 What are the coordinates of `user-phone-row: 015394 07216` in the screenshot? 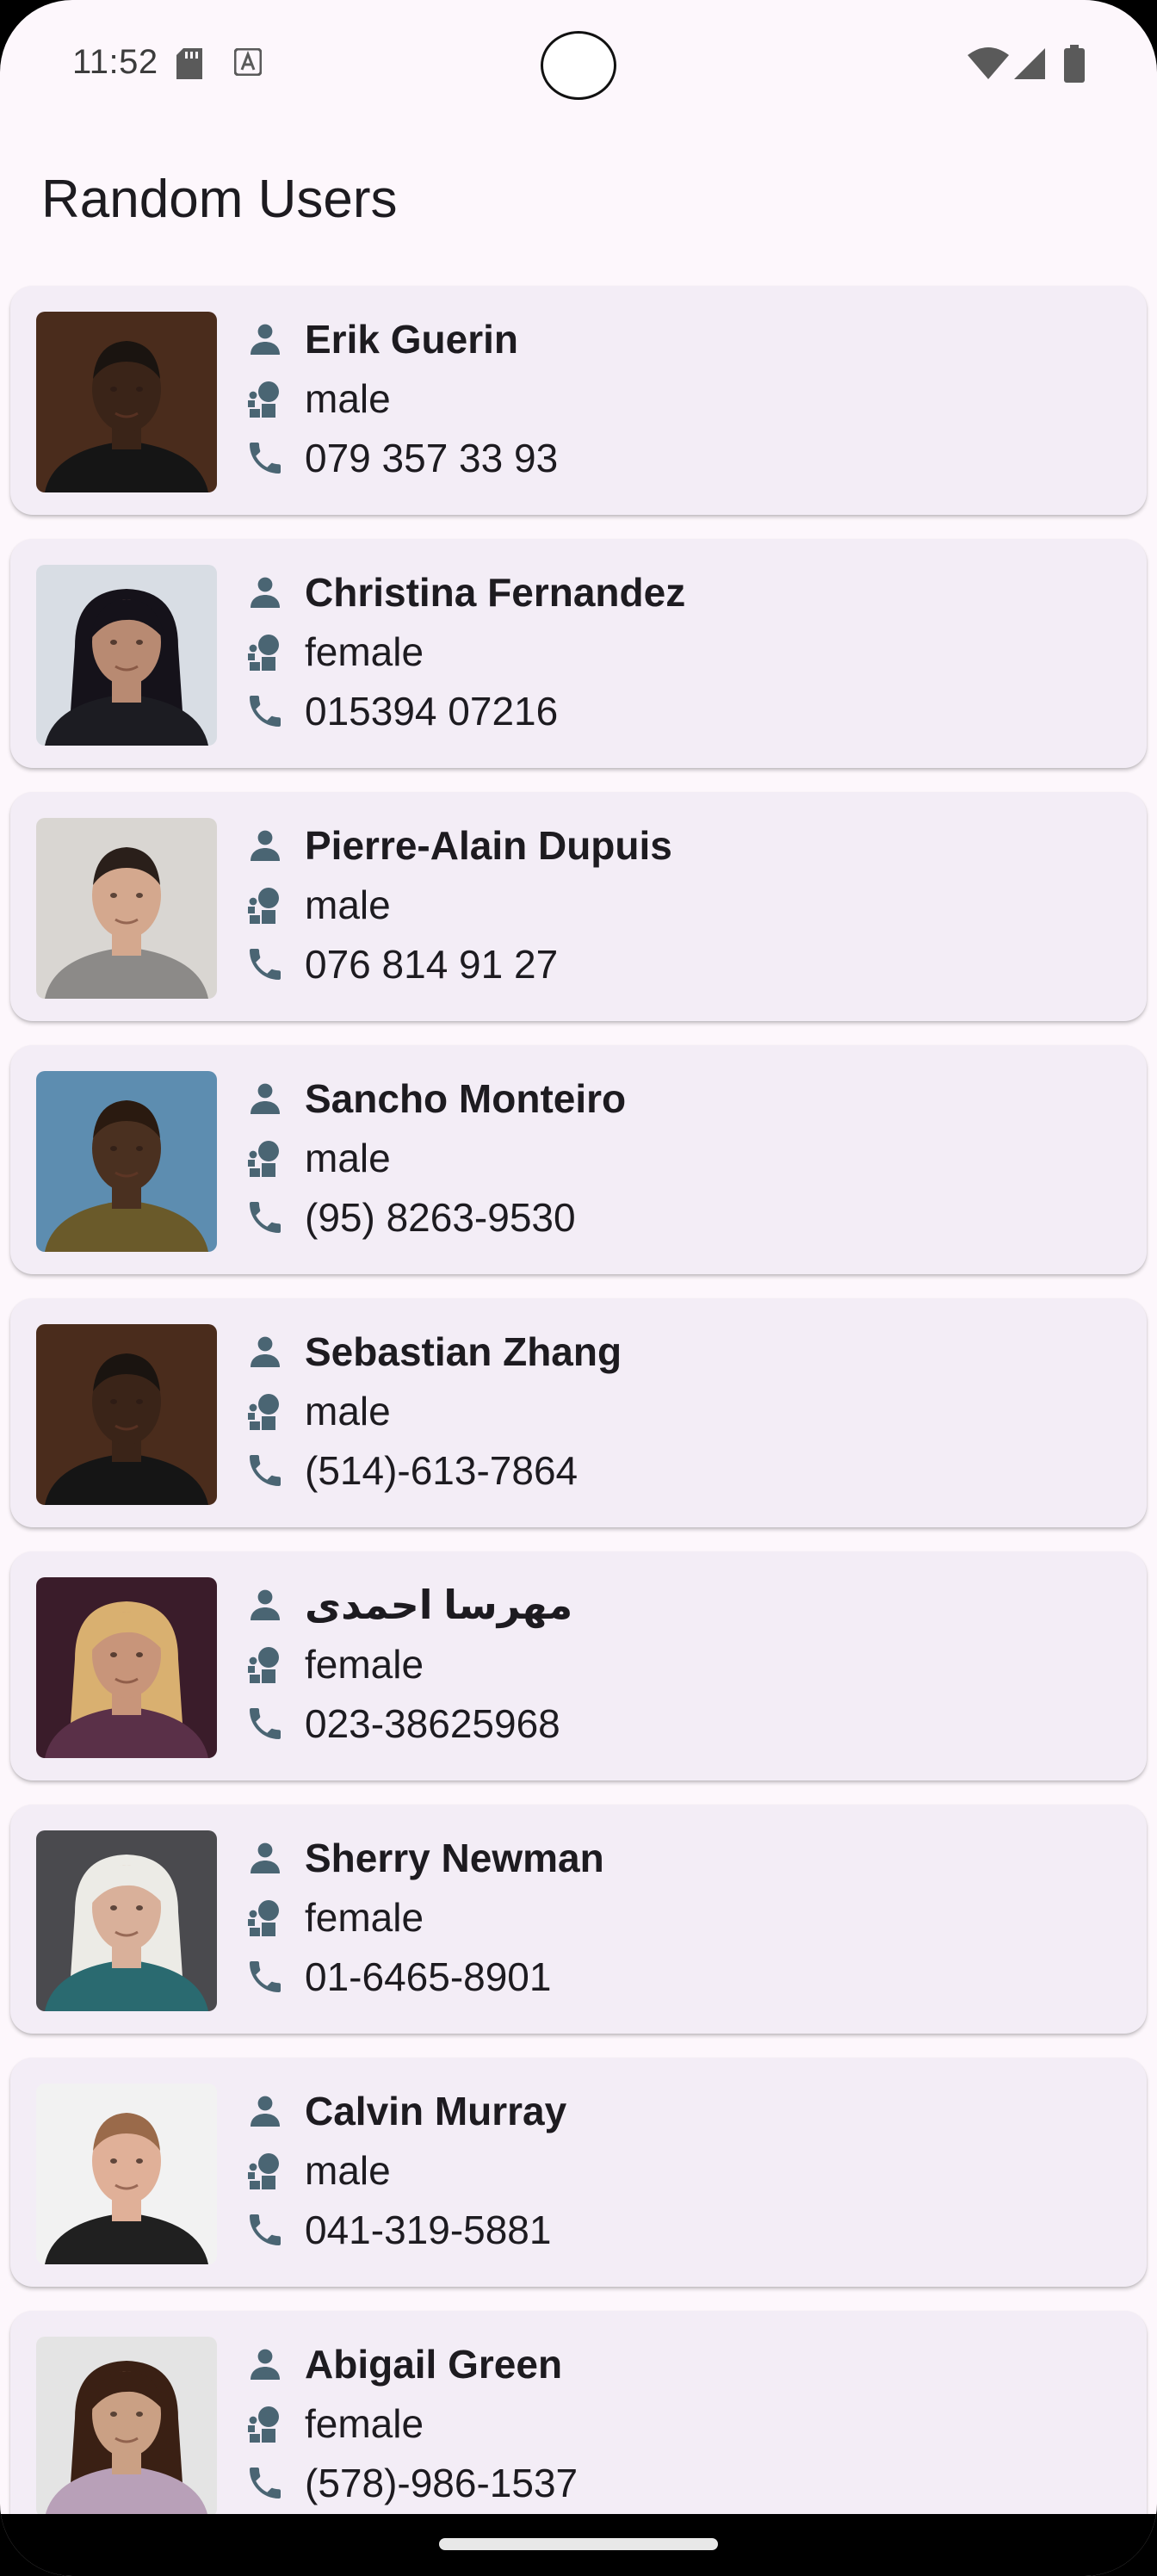 It's located at (401, 711).